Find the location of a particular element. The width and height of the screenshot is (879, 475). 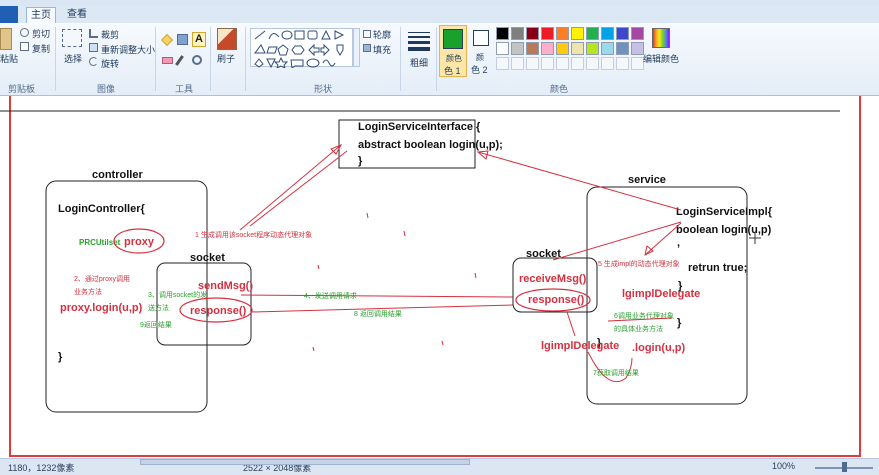

shapes-scroll-icon is located at coordinates (356, 47).